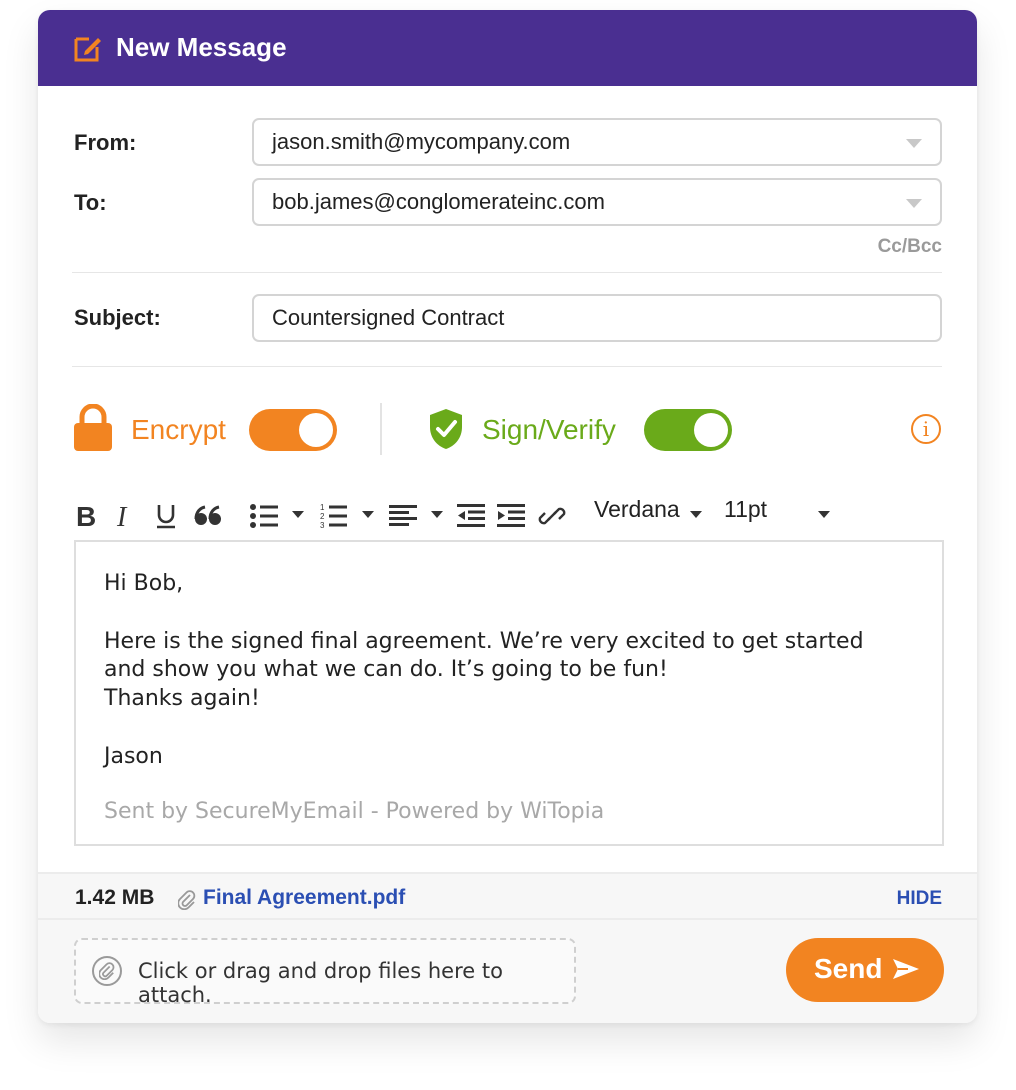 Image resolution: width=1016 pixels, height=1090 pixels. Describe the element at coordinates (264, 516) in the screenshot. I see `bullet-list-icon` at that location.